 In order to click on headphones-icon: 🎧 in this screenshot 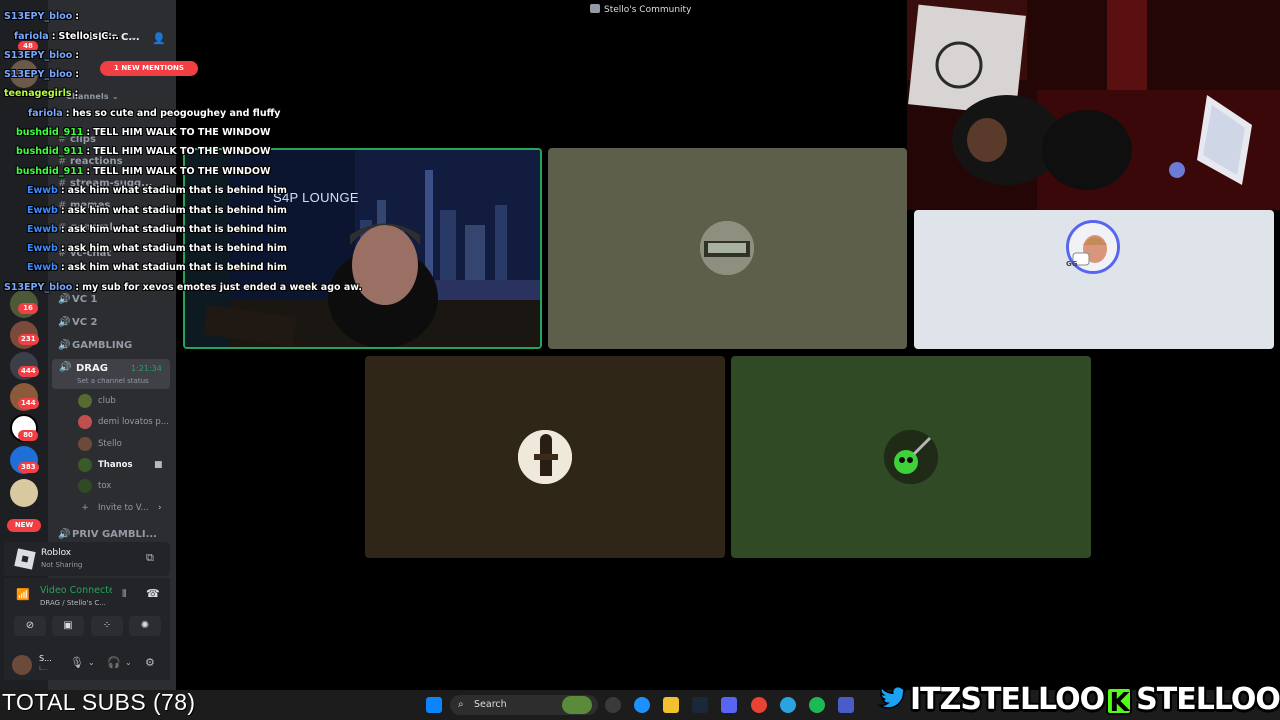, I will do `click(114, 662)`.